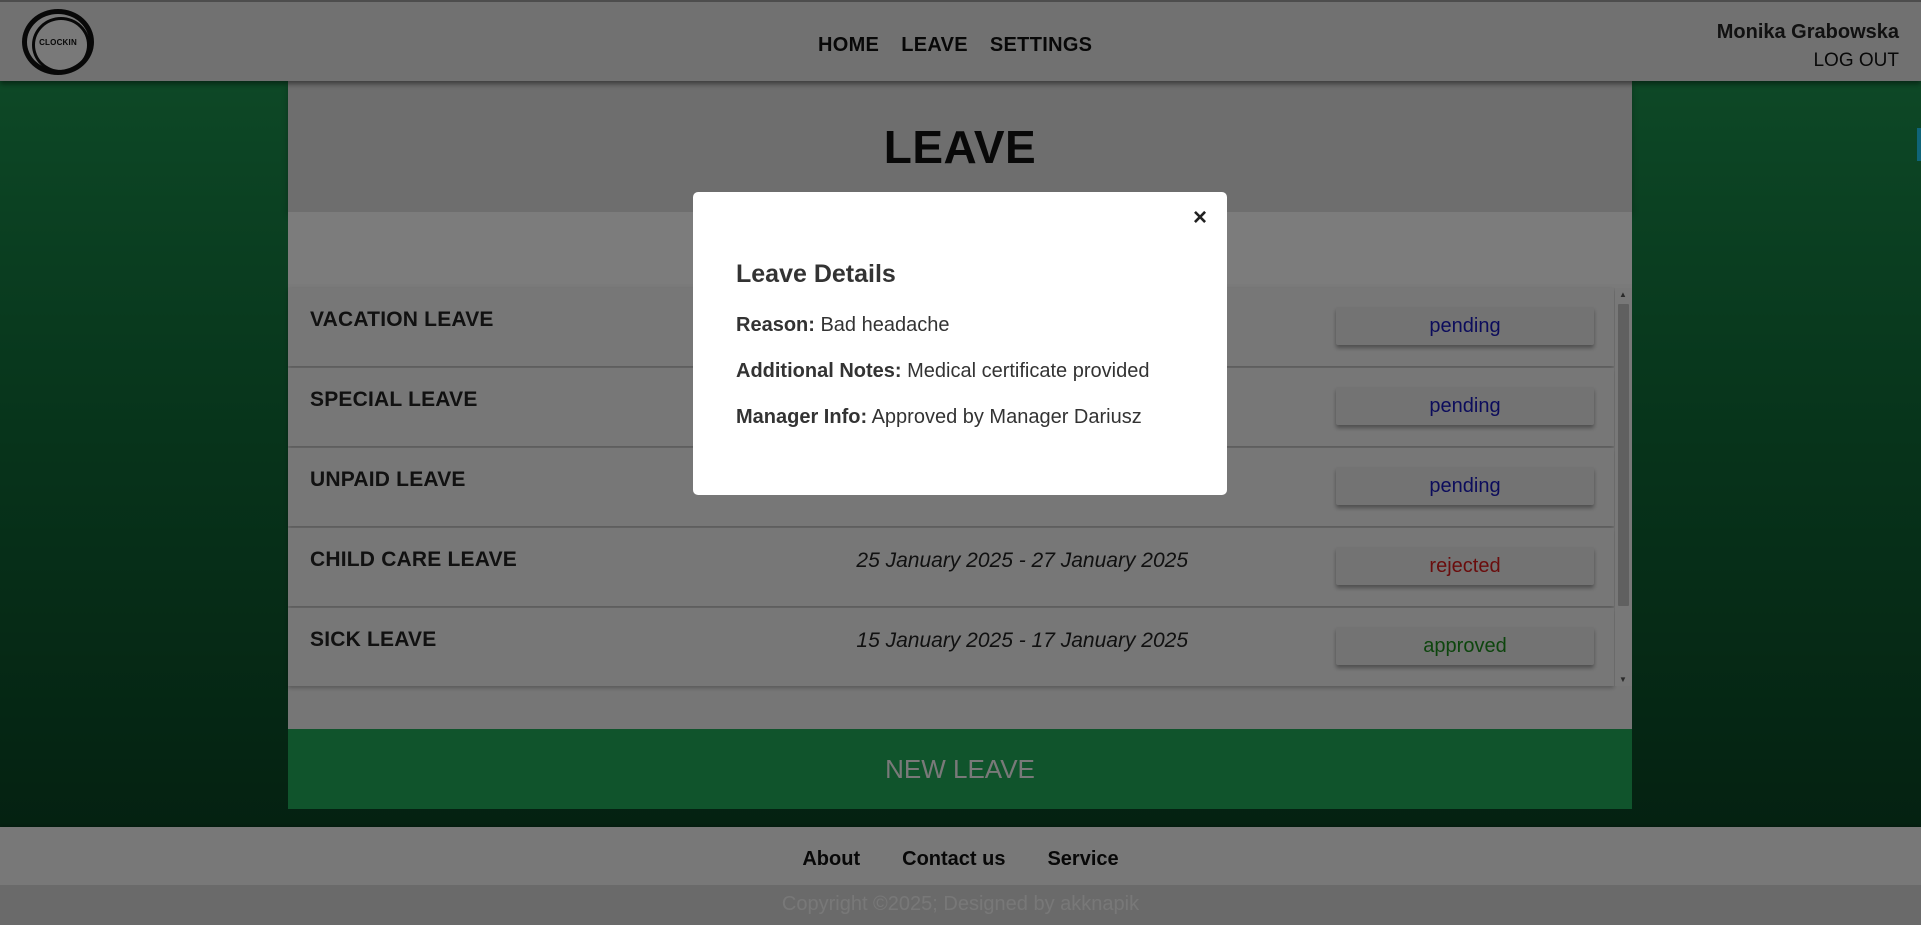  I want to click on manager-value: Approved by Manager Dariusz, so click(1006, 417).